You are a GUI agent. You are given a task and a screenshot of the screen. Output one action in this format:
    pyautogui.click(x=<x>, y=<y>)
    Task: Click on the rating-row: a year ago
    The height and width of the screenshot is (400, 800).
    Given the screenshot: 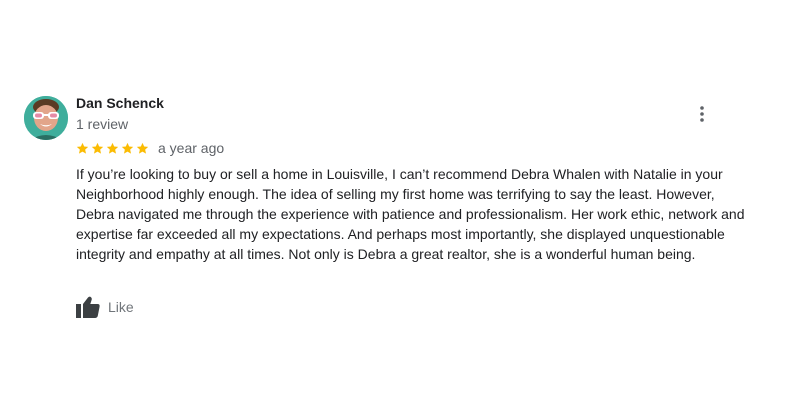 What is the action you would take?
    pyautogui.click(x=150, y=148)
    